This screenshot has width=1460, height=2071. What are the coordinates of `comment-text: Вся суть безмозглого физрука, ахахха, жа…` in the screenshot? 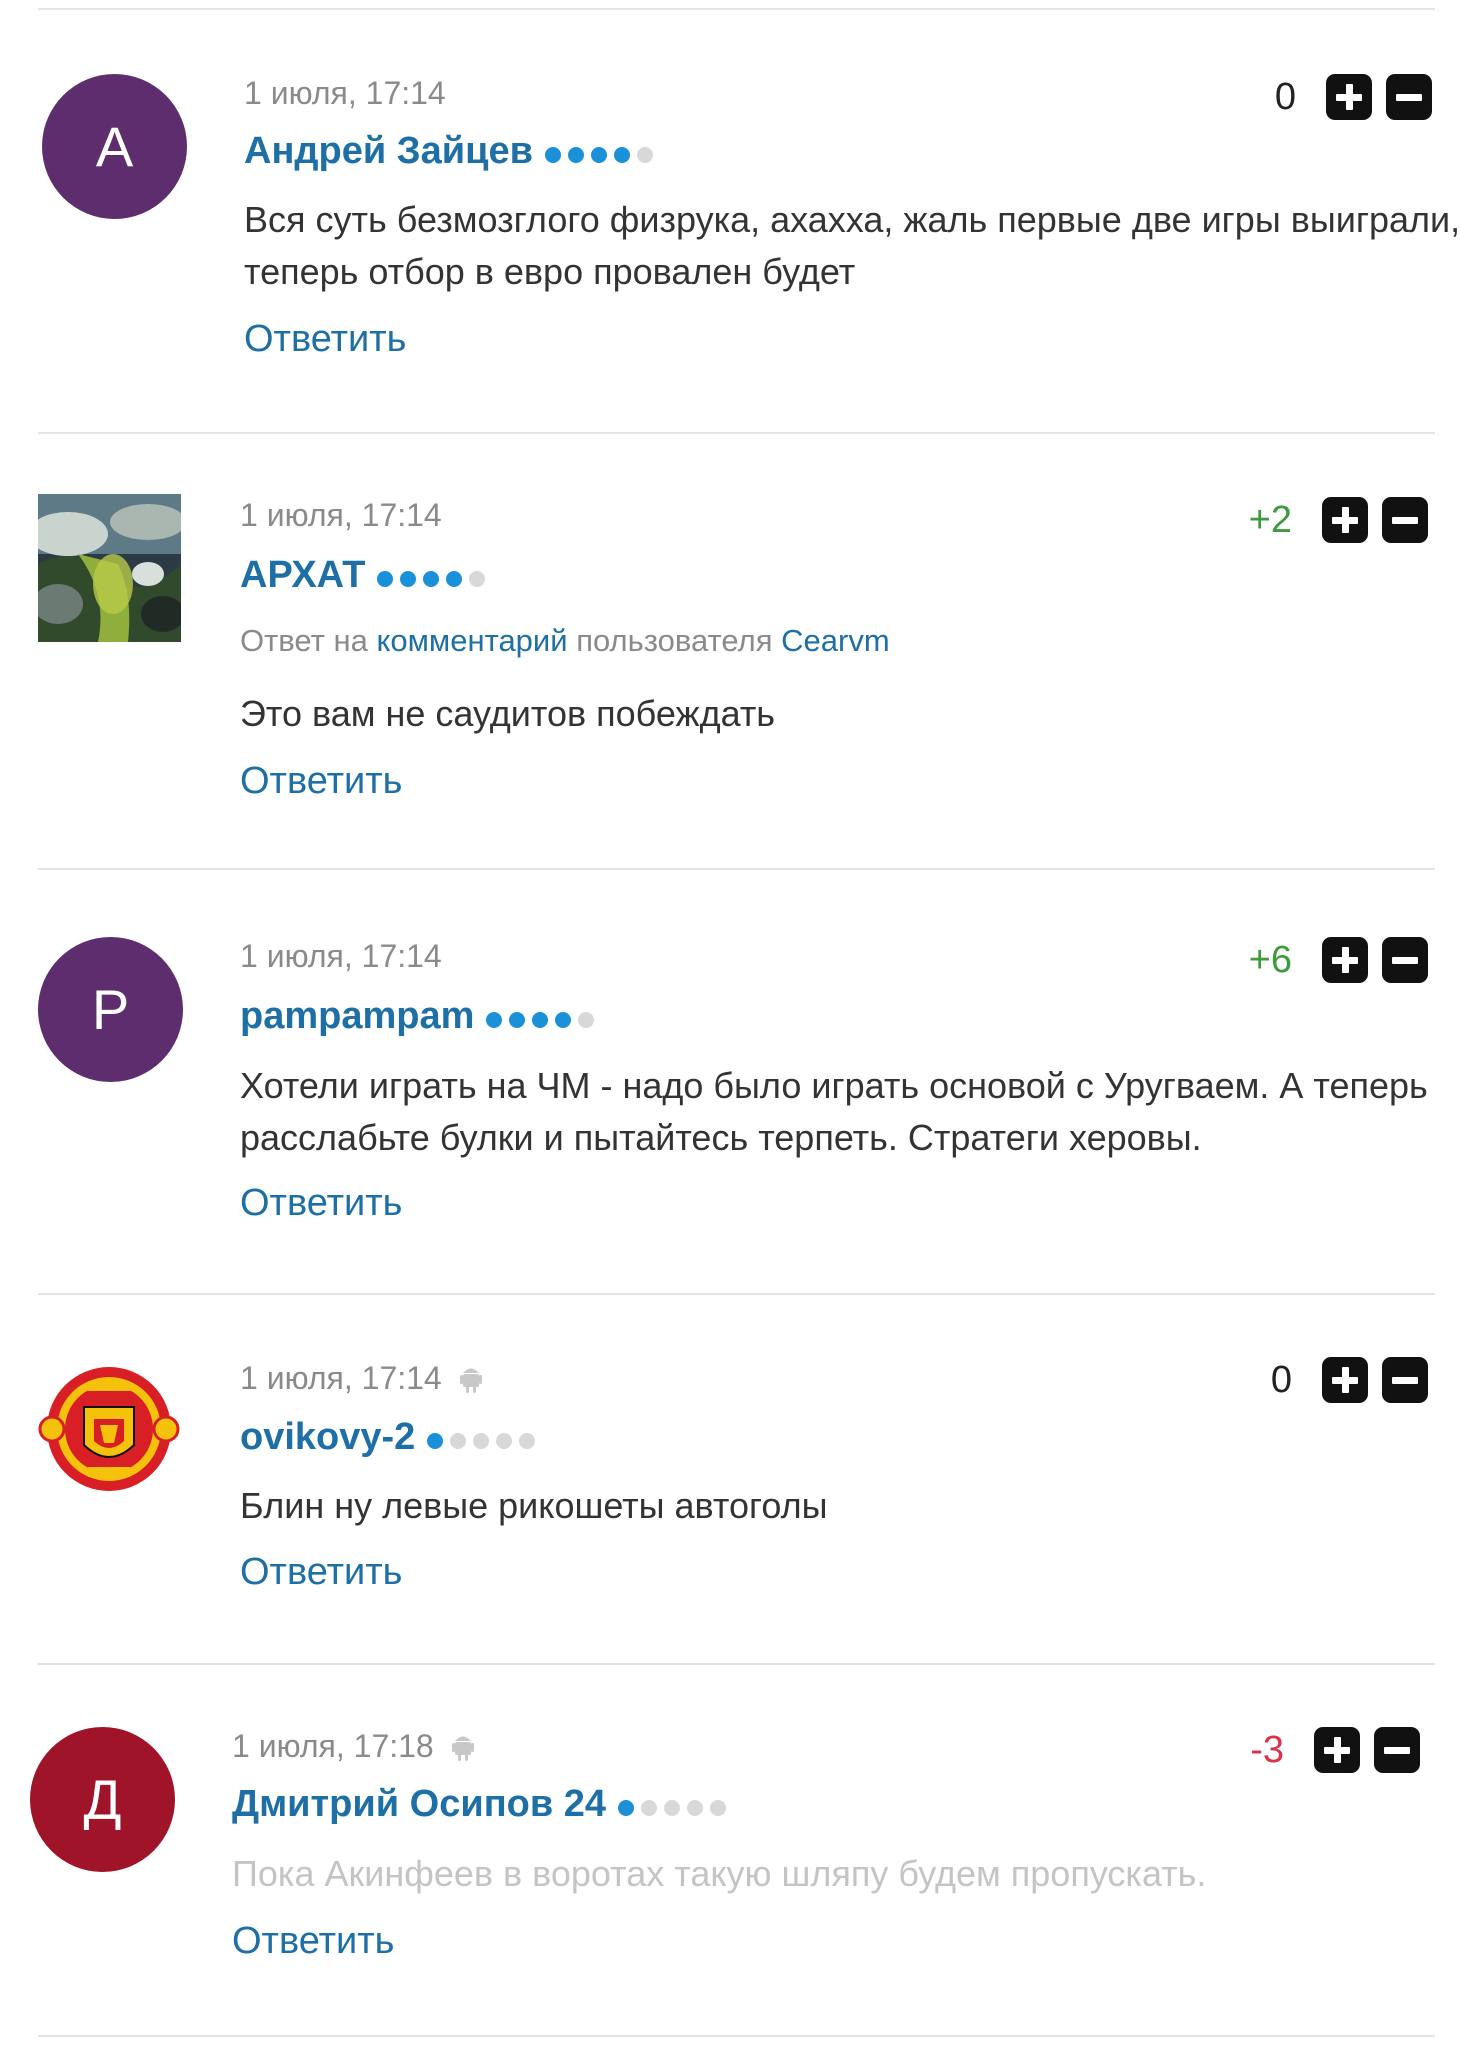 It's located at (852, 245).